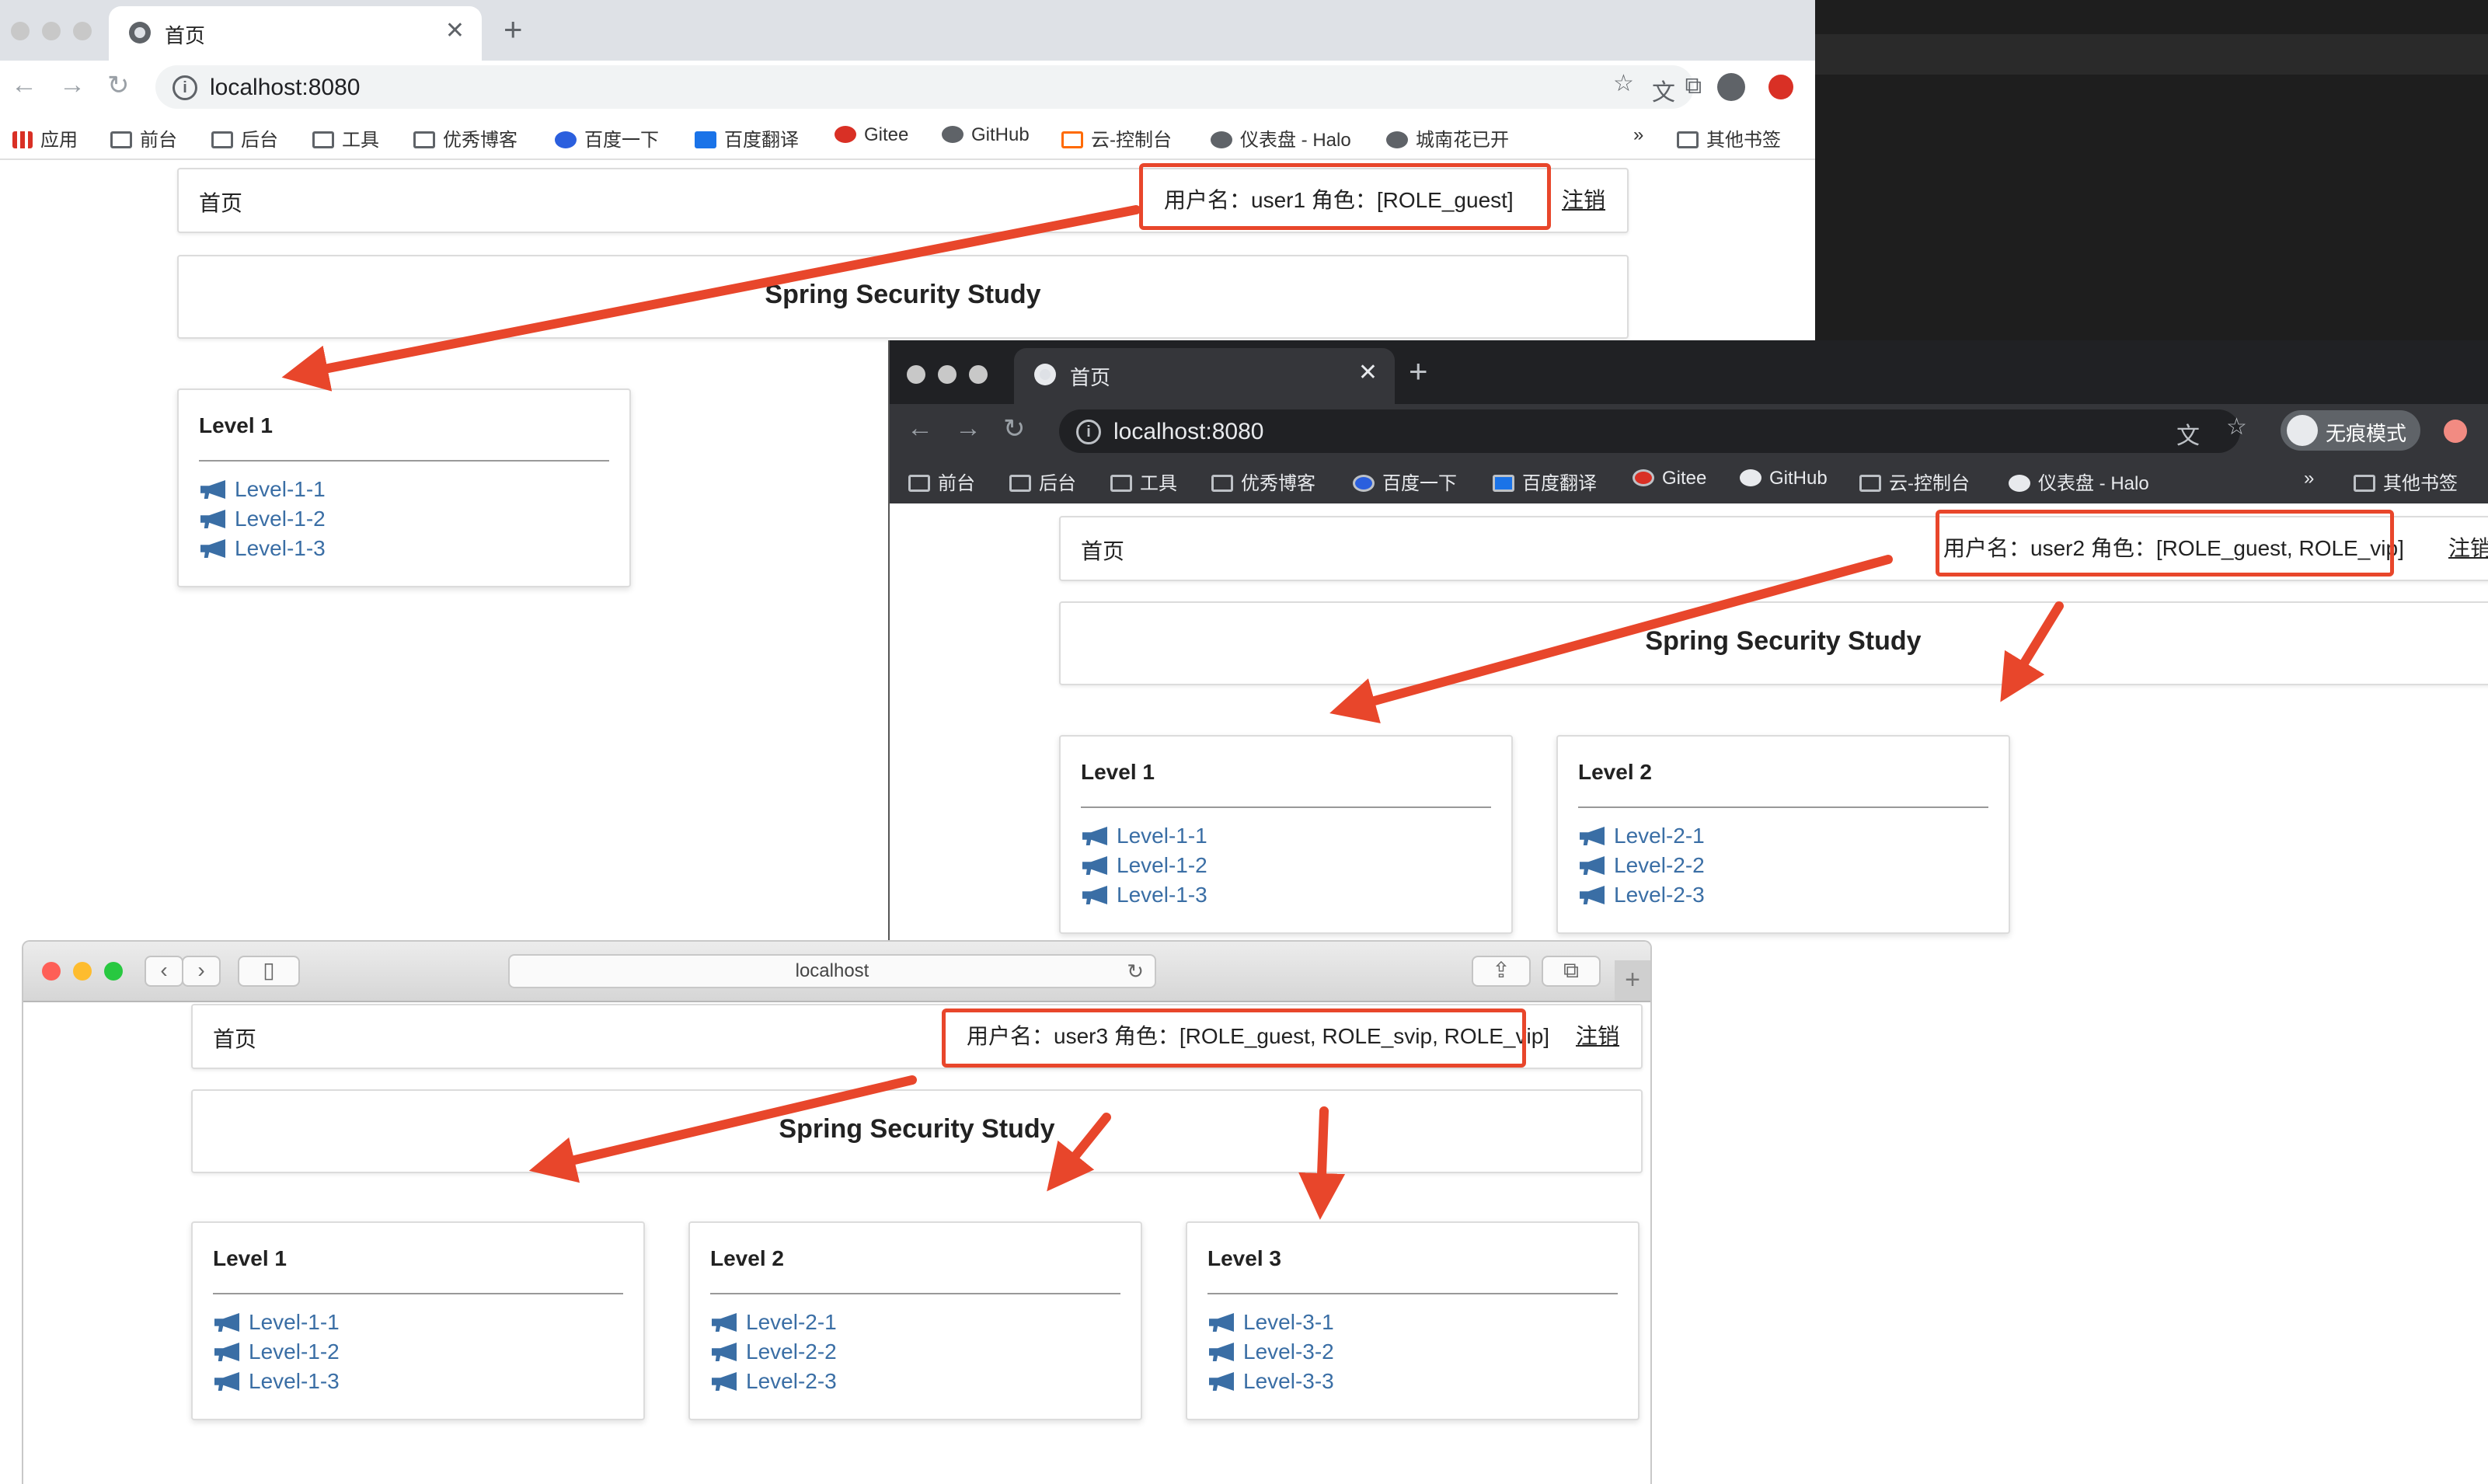 Image resolution: width=2488 pixels, height=1484 pixels. Describe the element at coordinates (201, 971) in the screenshot. I see `forward-chevron-icon: ›` at that location.